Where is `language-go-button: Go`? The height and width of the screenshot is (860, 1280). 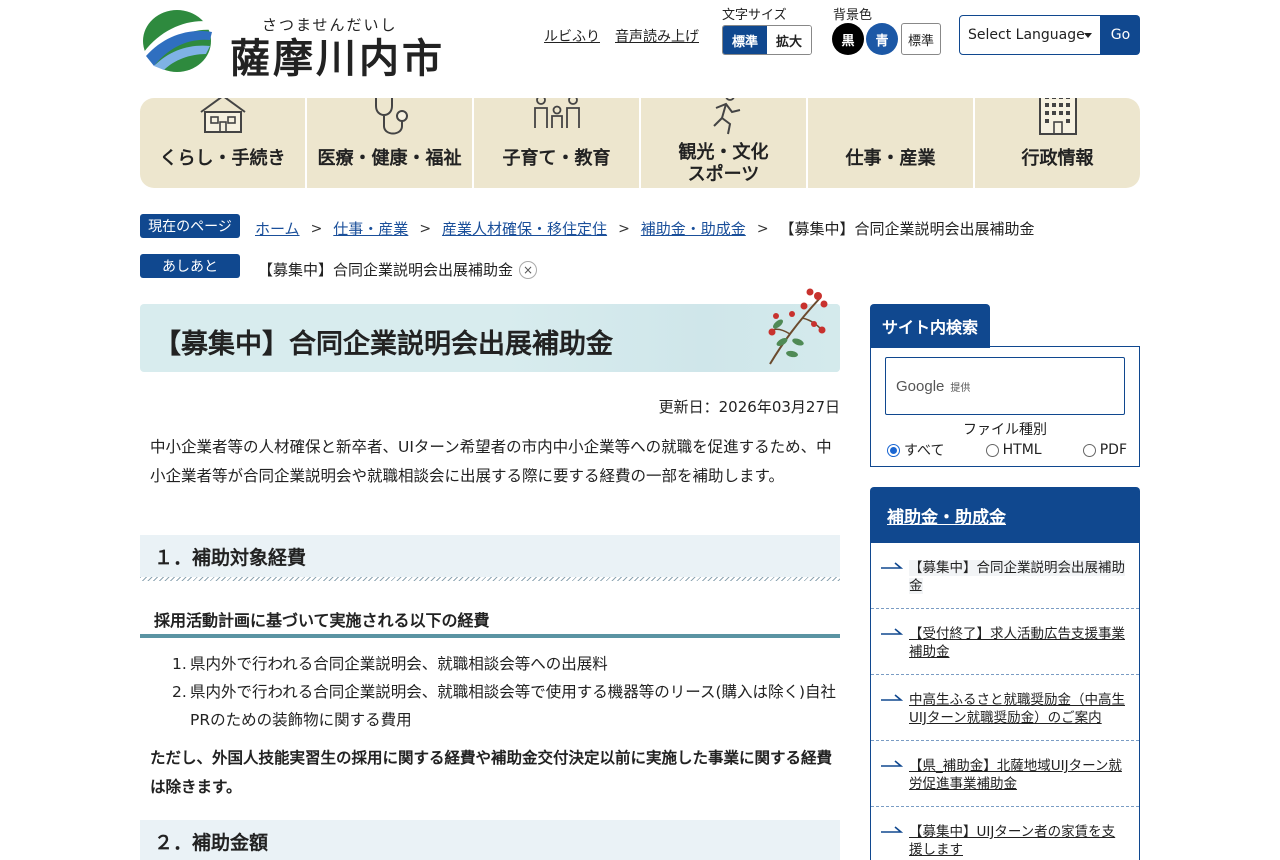 language-go-button: Go is located at coordinates (1120, 35).